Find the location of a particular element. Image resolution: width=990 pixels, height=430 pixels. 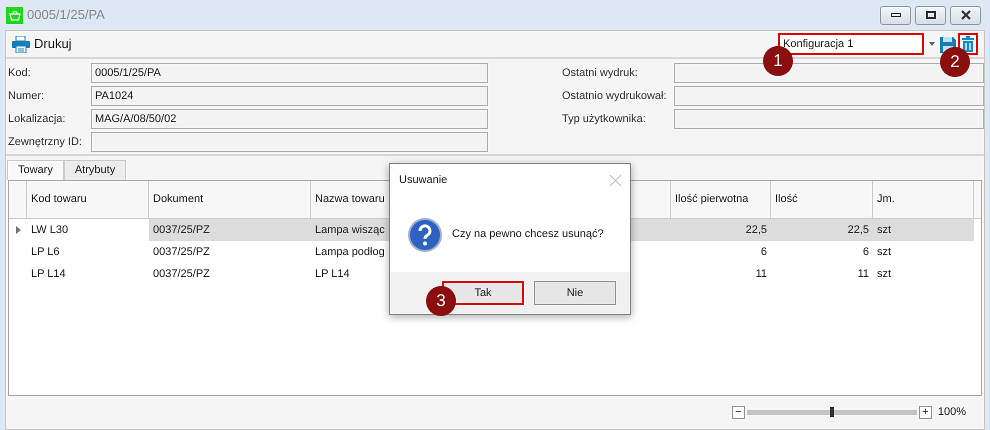

dialog-message: Czy na pewno chcesz usunąć? is located at coordinates (528, 234).